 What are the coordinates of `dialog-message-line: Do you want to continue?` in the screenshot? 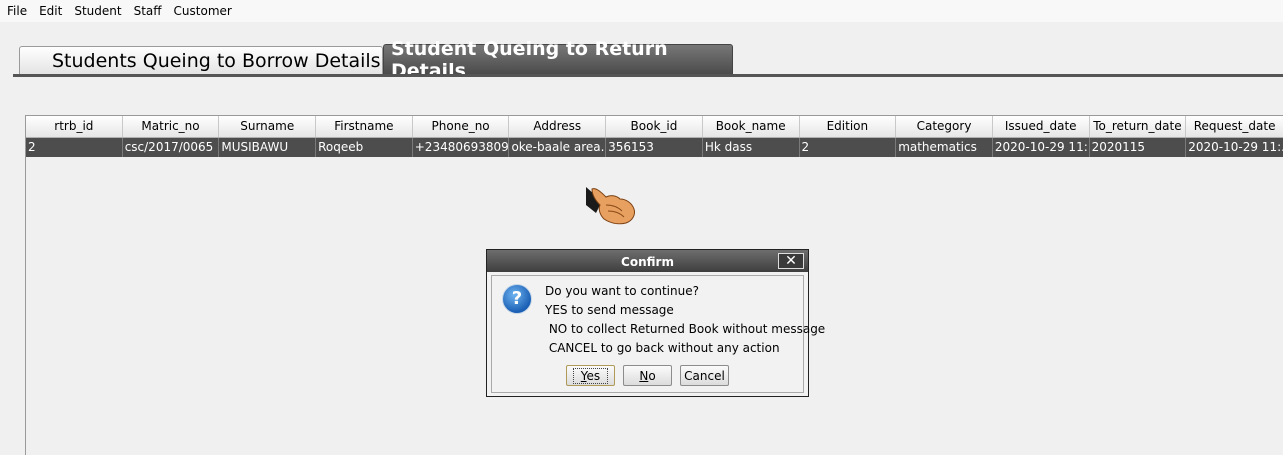 It's located at (622, 291).